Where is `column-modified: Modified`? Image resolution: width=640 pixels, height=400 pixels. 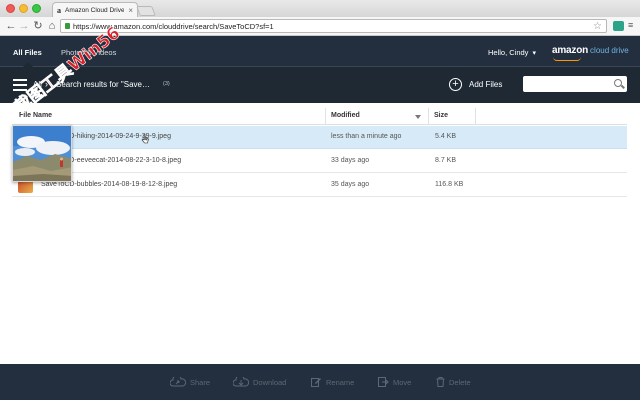
column-modified: Modified is located at coordinates (345, 115).